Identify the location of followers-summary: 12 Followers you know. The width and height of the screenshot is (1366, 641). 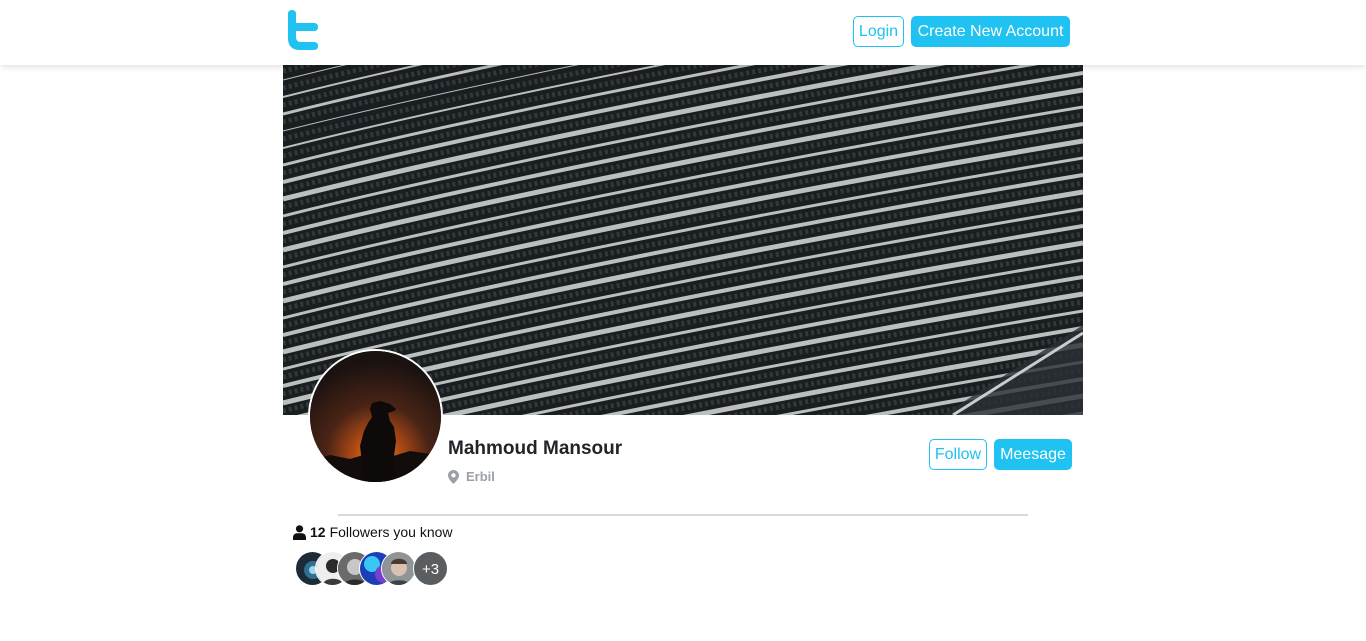
(373, 532).